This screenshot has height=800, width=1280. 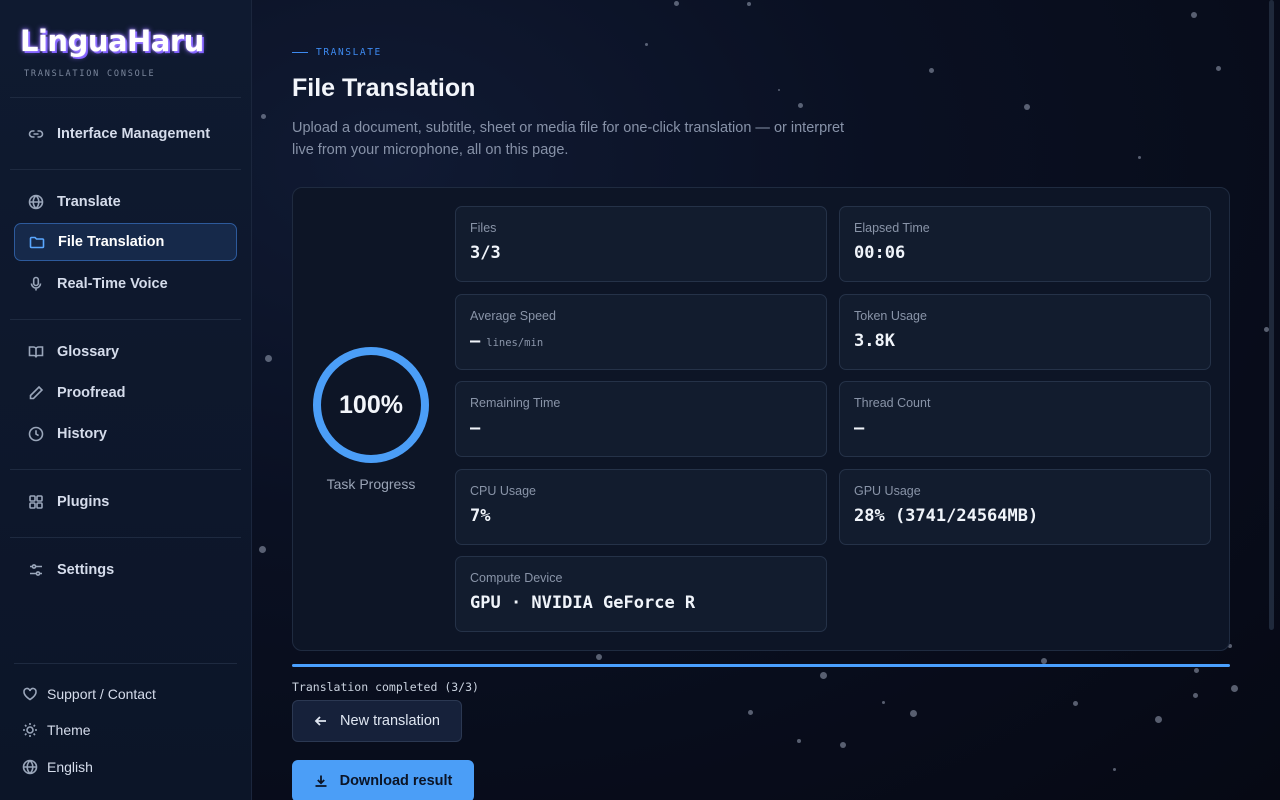 I want to click on progress-percent: 100%, so click(x=371, y=404).